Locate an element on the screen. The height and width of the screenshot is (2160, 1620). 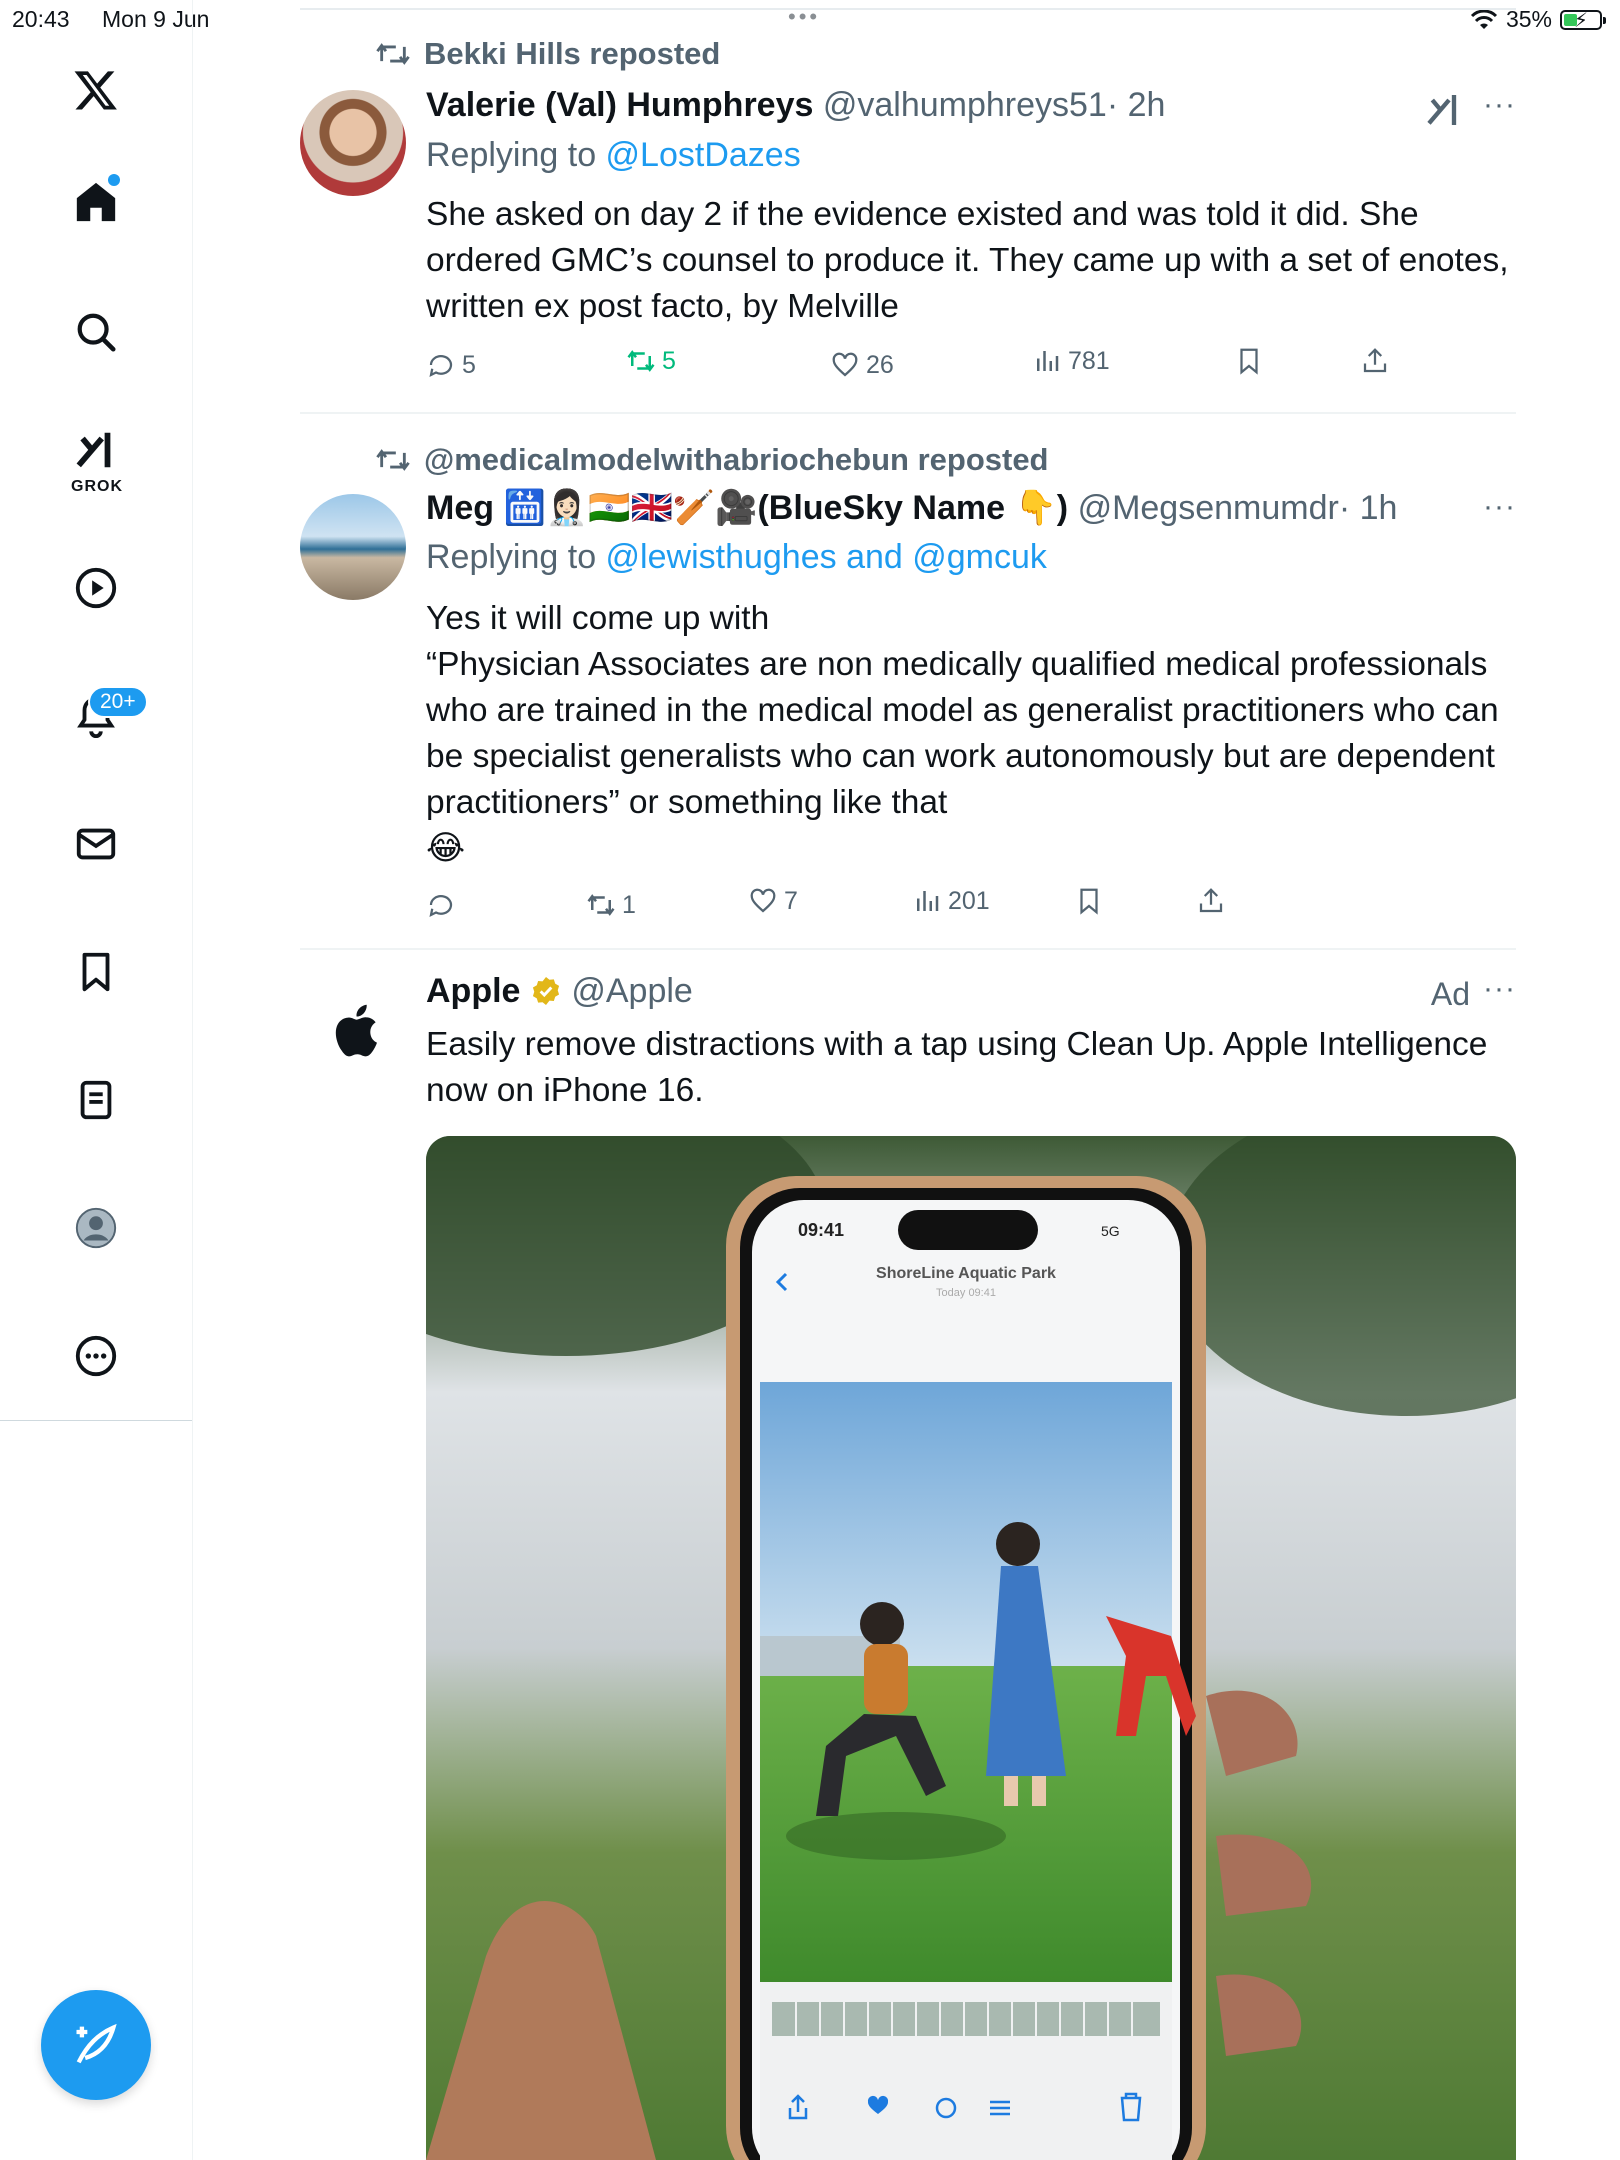
author-handle: @Megsenmumdr is located at coordinates (1208, 508).